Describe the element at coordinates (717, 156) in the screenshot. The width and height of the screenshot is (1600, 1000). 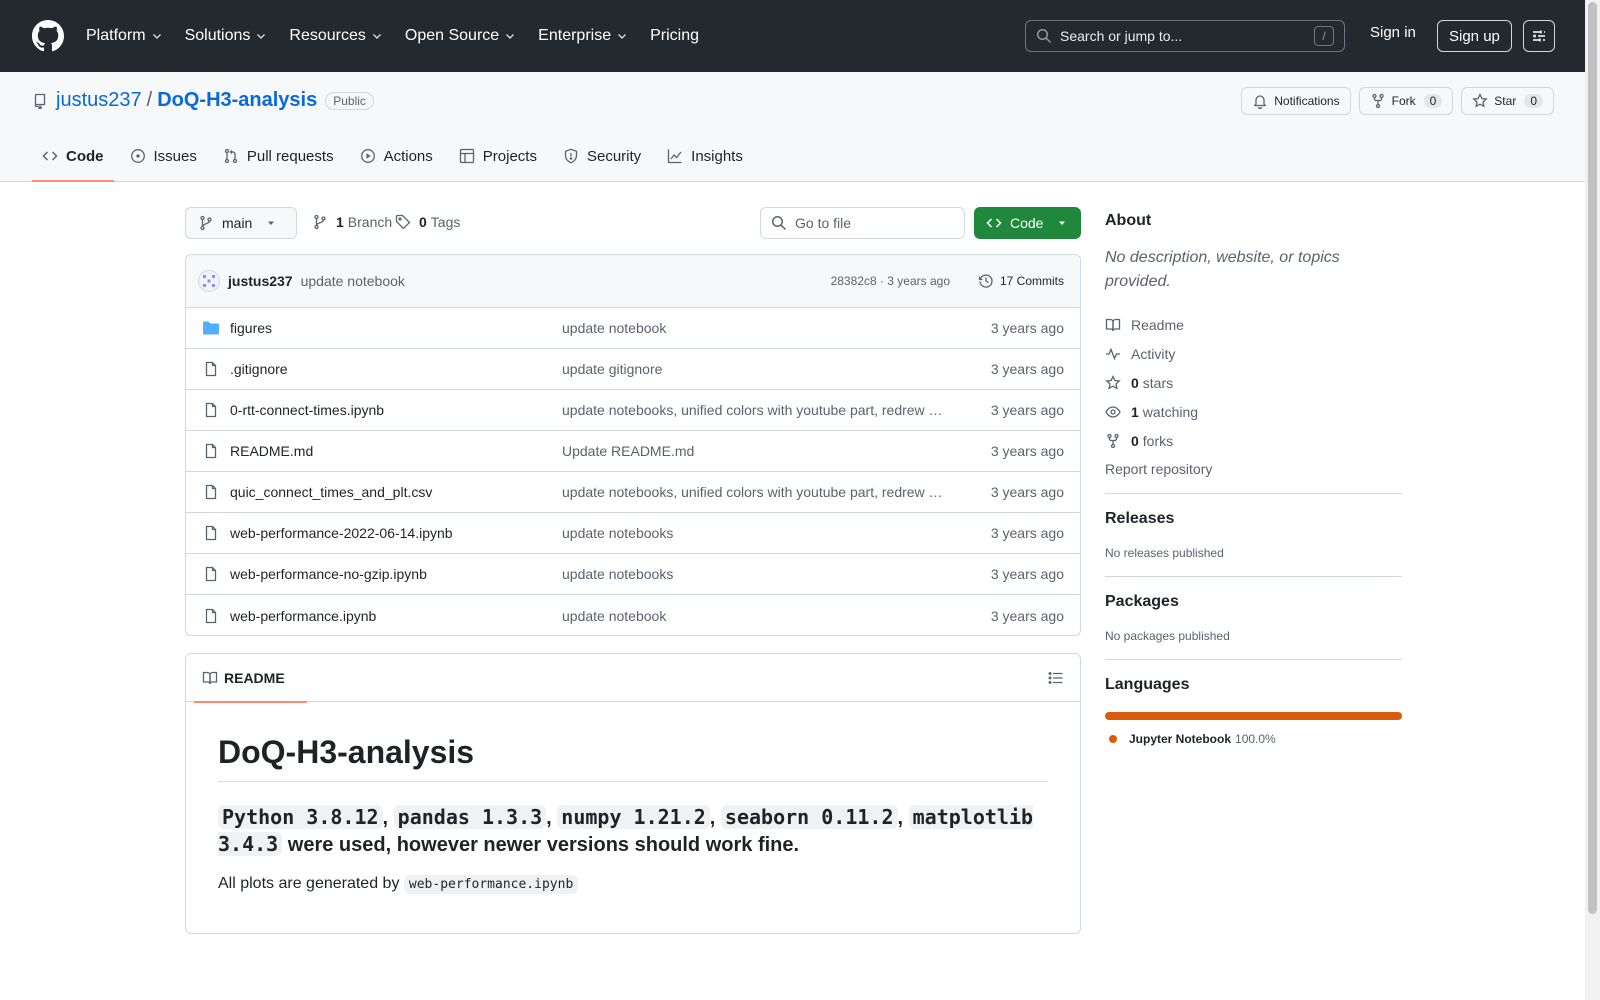
I see `tab-insights-label: Insights` at that location.